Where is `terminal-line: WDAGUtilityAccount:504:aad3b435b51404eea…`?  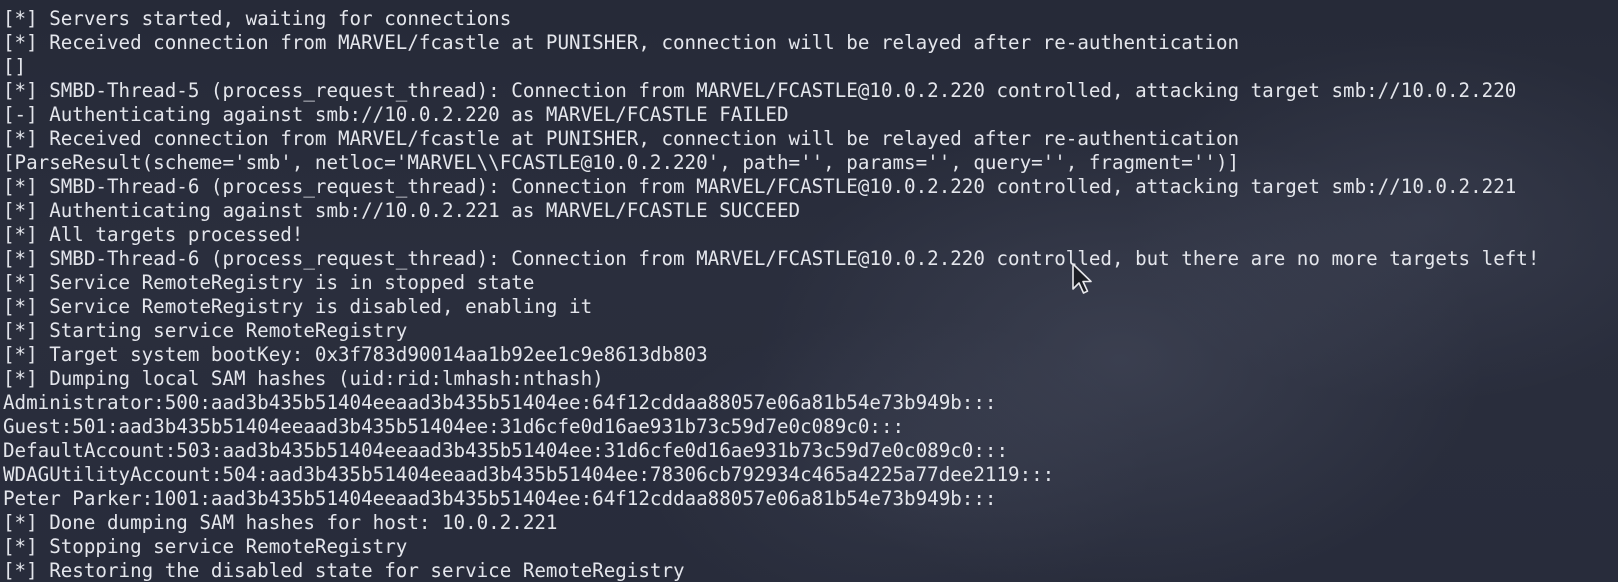
terminal-line: WDAGUtilityAccount:504:aad3b435b51404eea… is located at coordinates (529, 474).